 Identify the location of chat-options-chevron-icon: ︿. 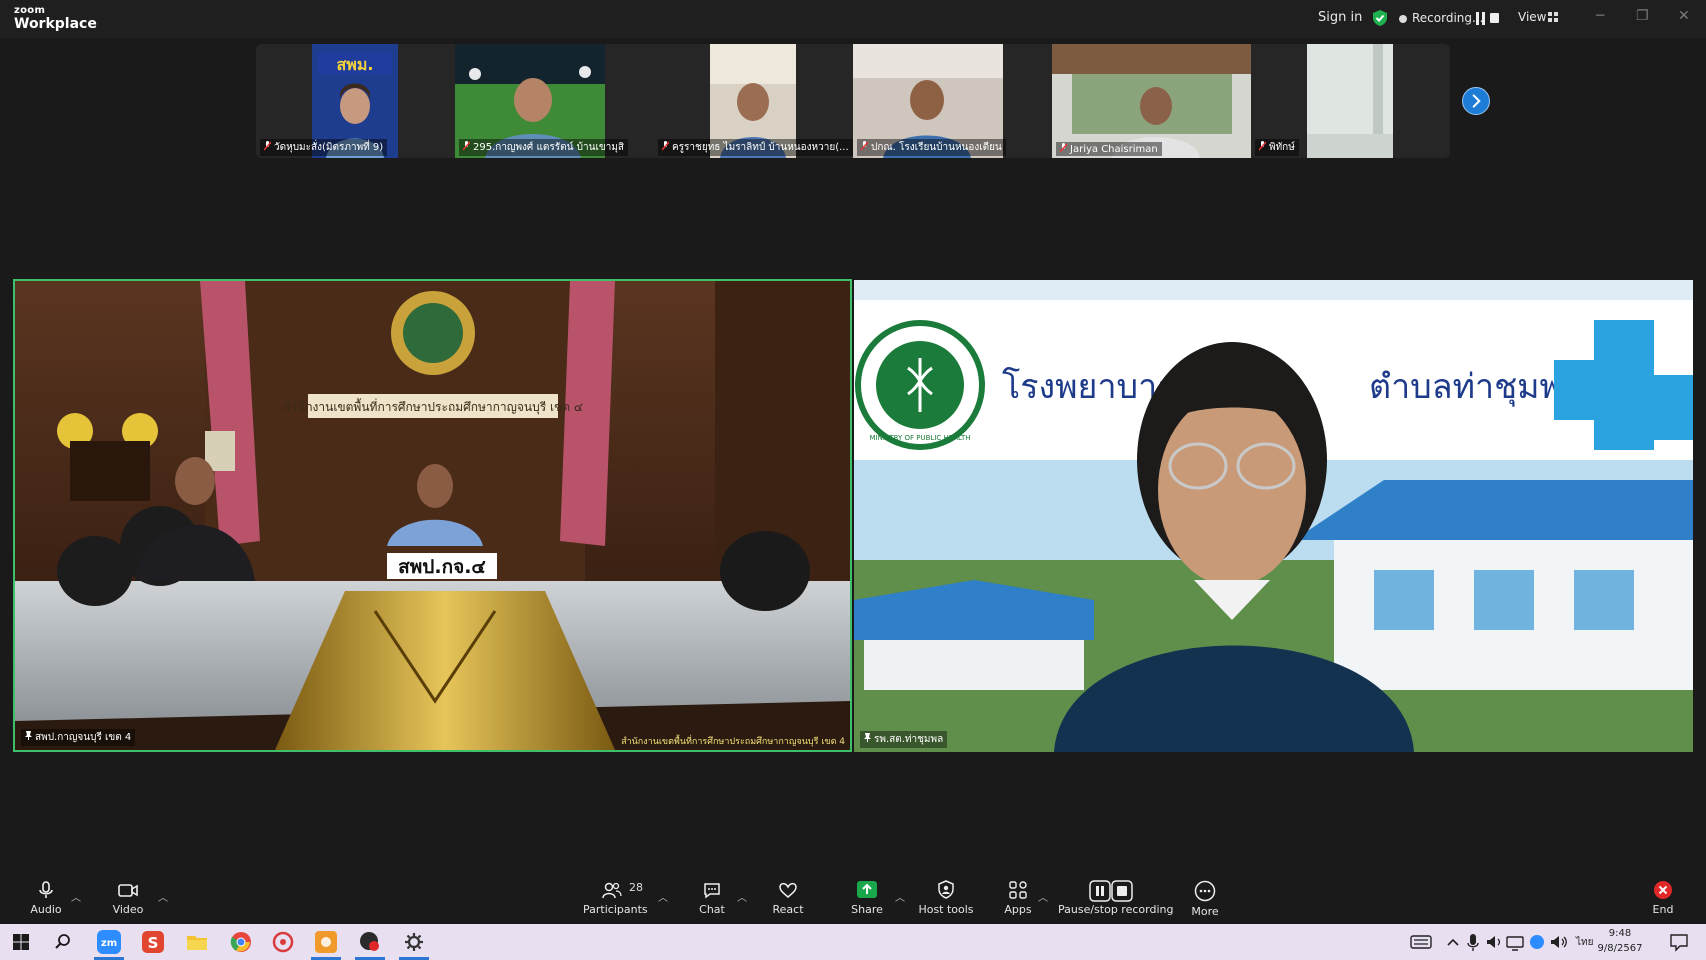
(742, 896).